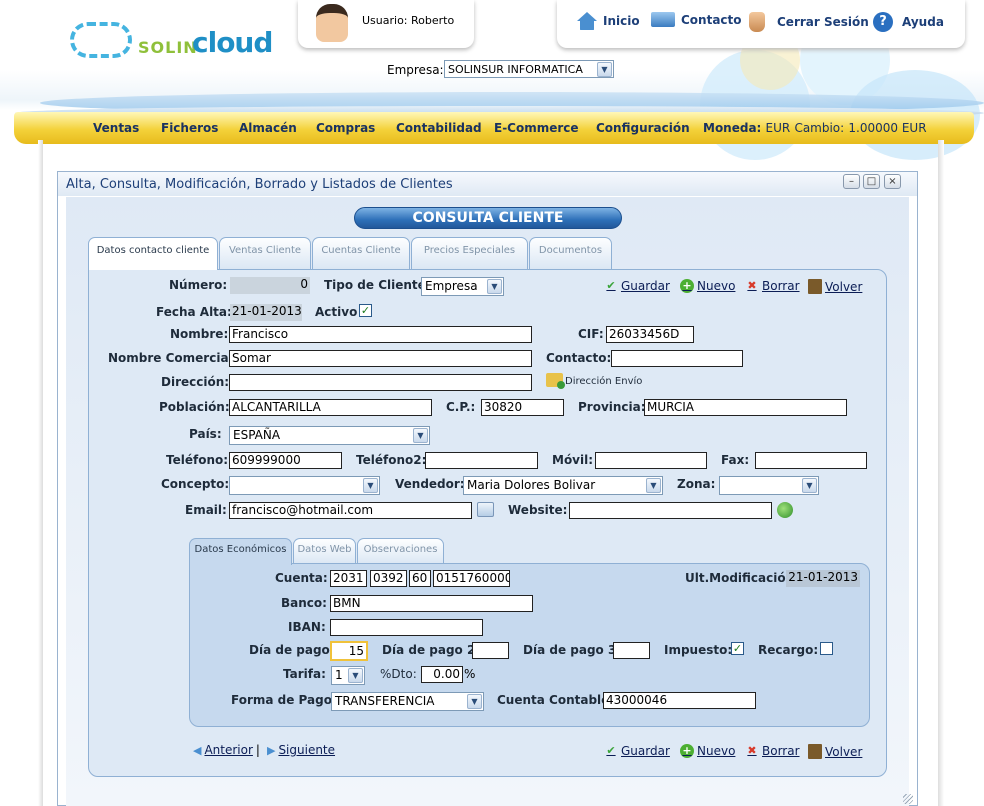  What do you see at coordinates (643, 128) in the screenshot?
I see `menu-configuracion: Configuración` at bounding box center [643, 128].